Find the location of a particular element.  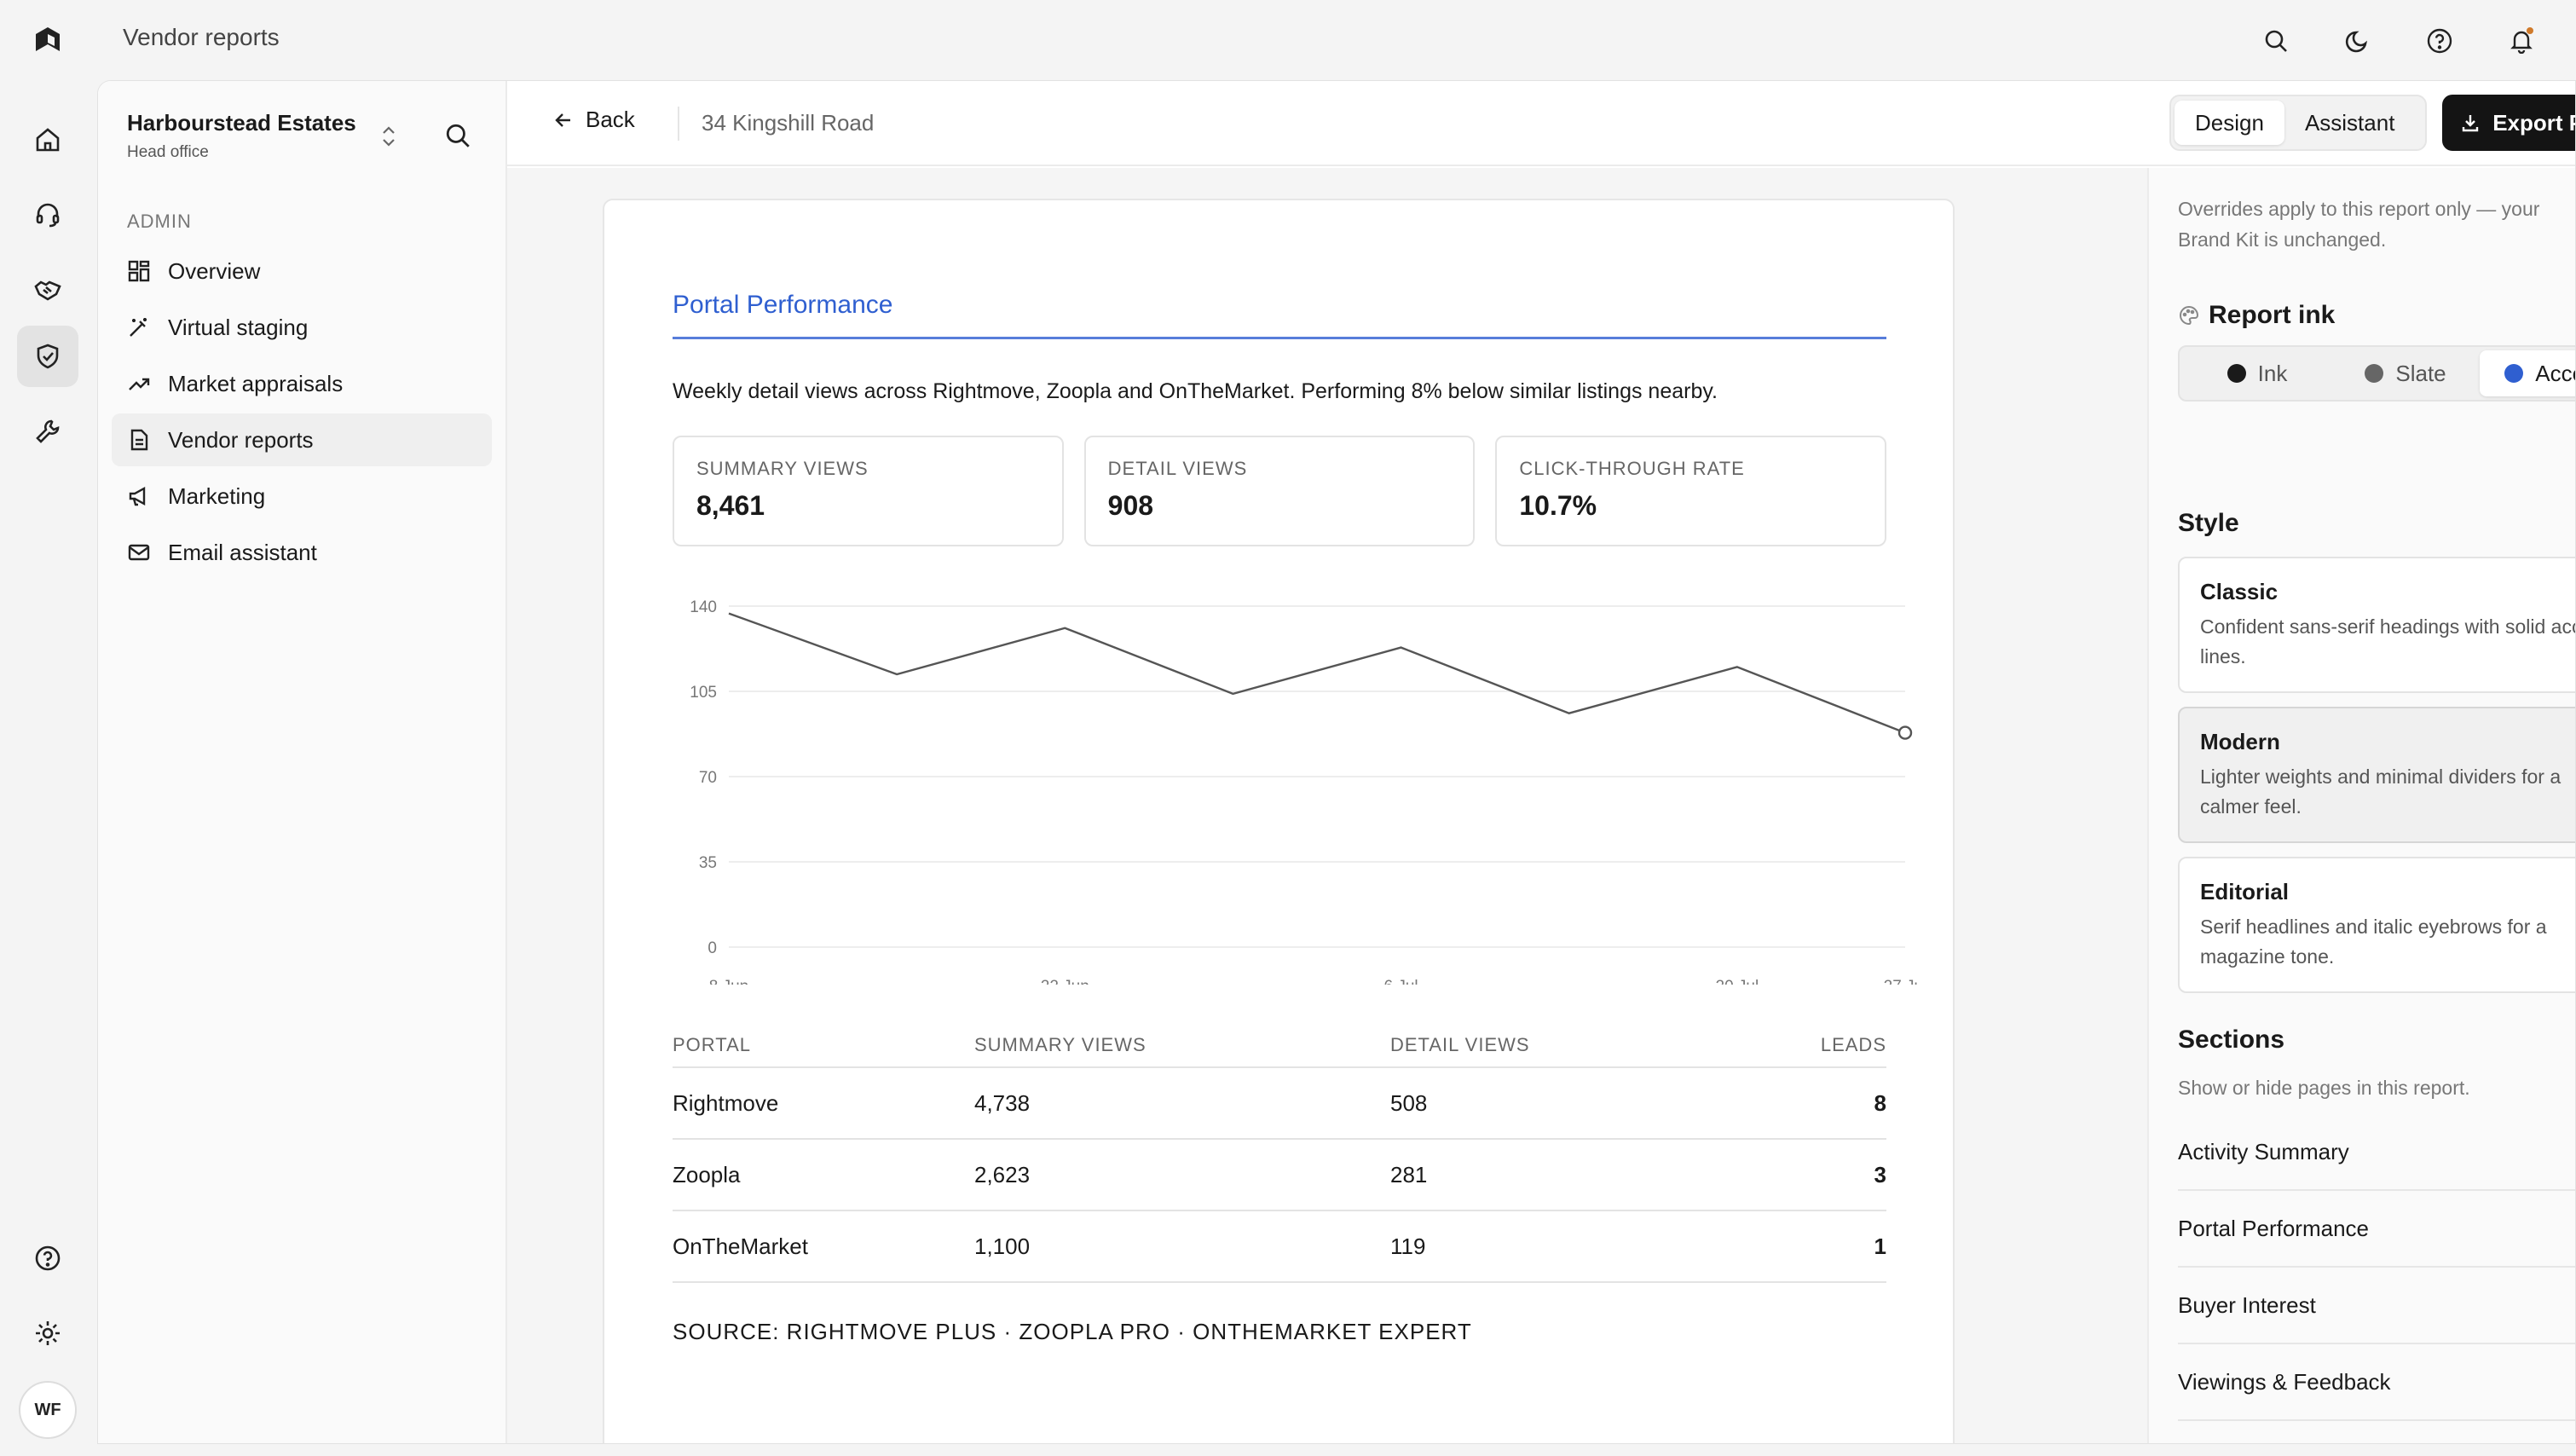

section-row: Buyer Interest is located at coordinates (2376, 1306).